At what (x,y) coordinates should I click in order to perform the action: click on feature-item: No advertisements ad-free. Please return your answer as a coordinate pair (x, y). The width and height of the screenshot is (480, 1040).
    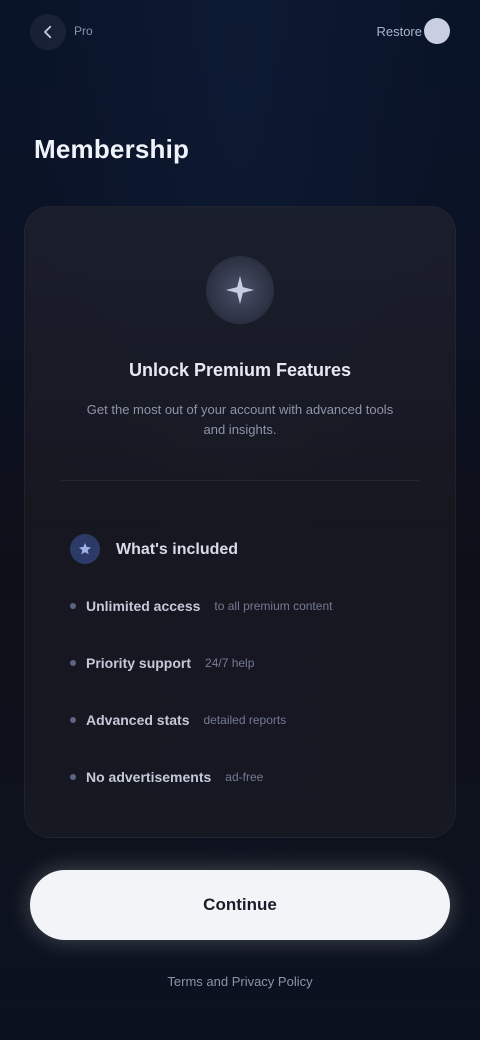
    Looking at the image, I should click on (240, 777).